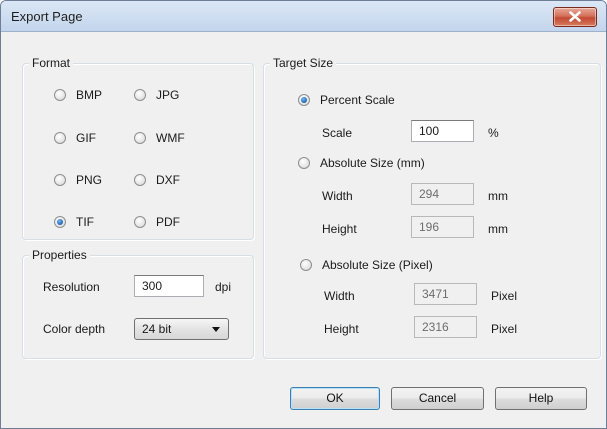 This screenshot has height=429, width=607. What do you see at coordinates (59, 255) in the screenshot?
I see `properties-group-label: Properties` at bounding box center [59, 255].